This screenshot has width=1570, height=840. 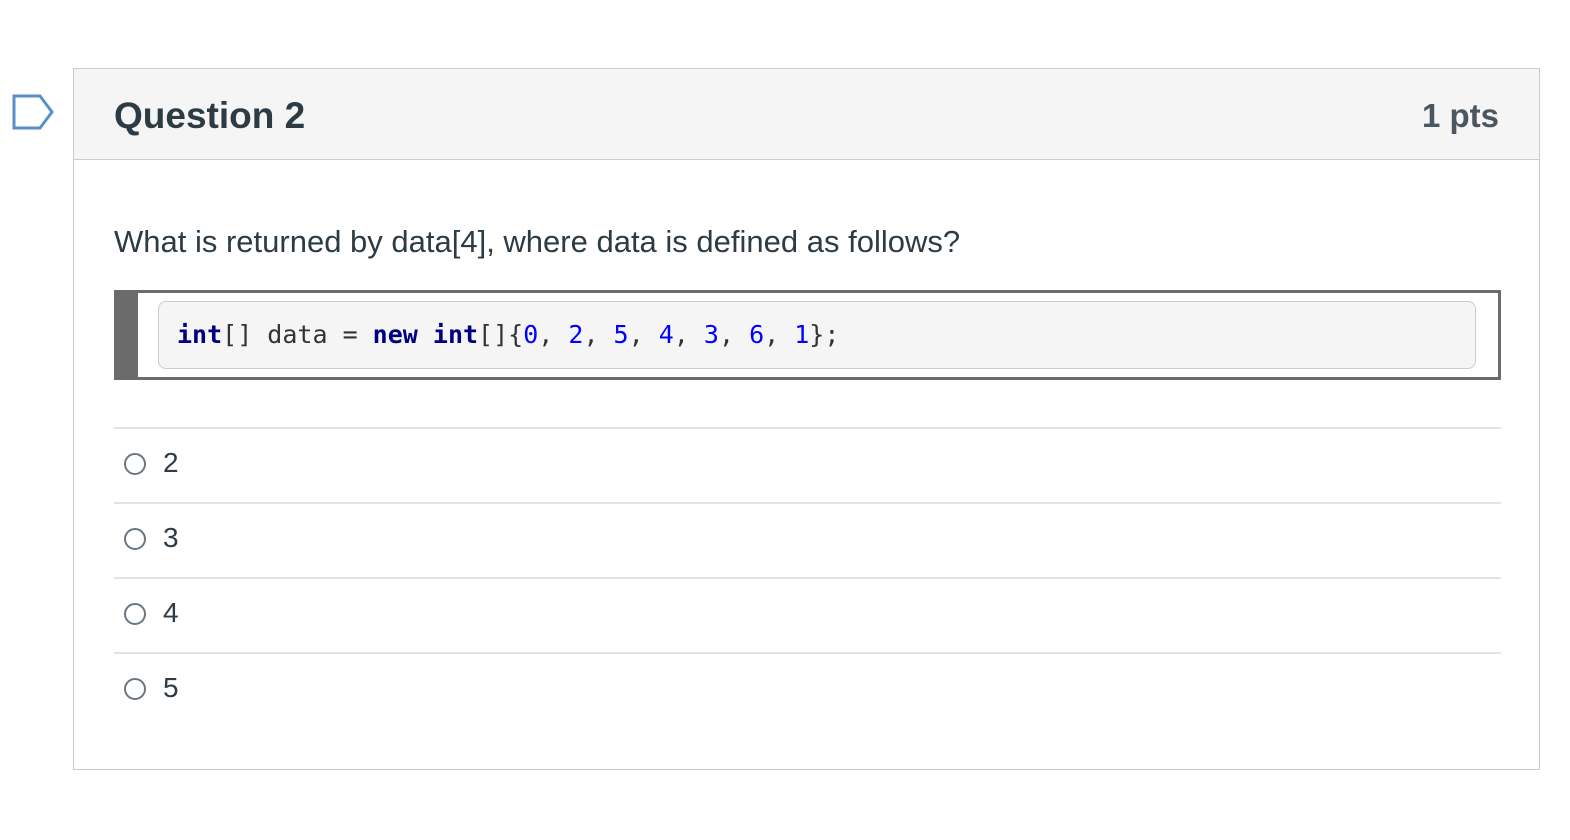 What do you see at coordinates (171, 537) in the screenshot?
I see `answer-label: 3` at bounding box center [171, 537].